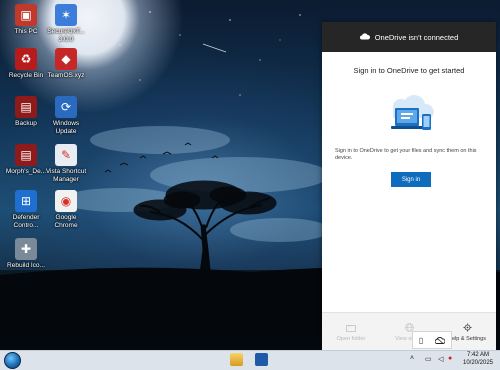 This screenshot has width=500, height=370. What do you see at coordinates (26, 201) in the screenshot?
I see `defender-control-icon: ⊞` at bounding box center [26, 201].